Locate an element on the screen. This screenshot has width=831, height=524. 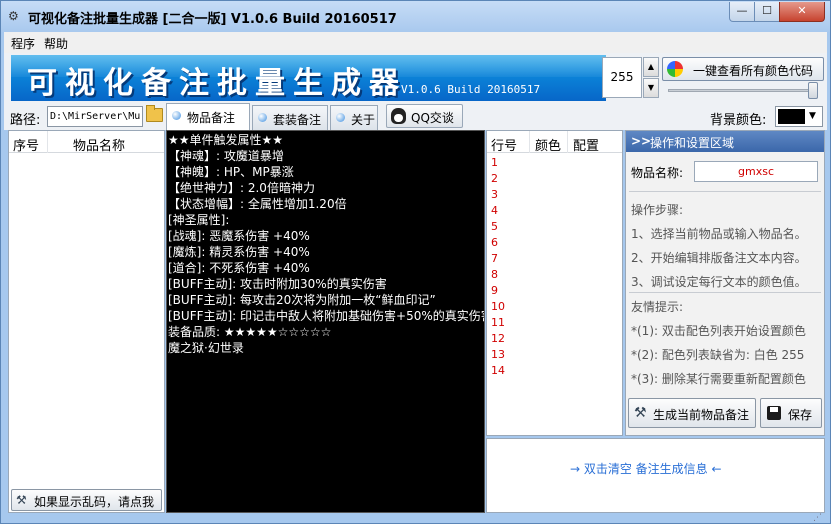
column-header-item-name: 物品名称 is located at coordinates (99, 144).